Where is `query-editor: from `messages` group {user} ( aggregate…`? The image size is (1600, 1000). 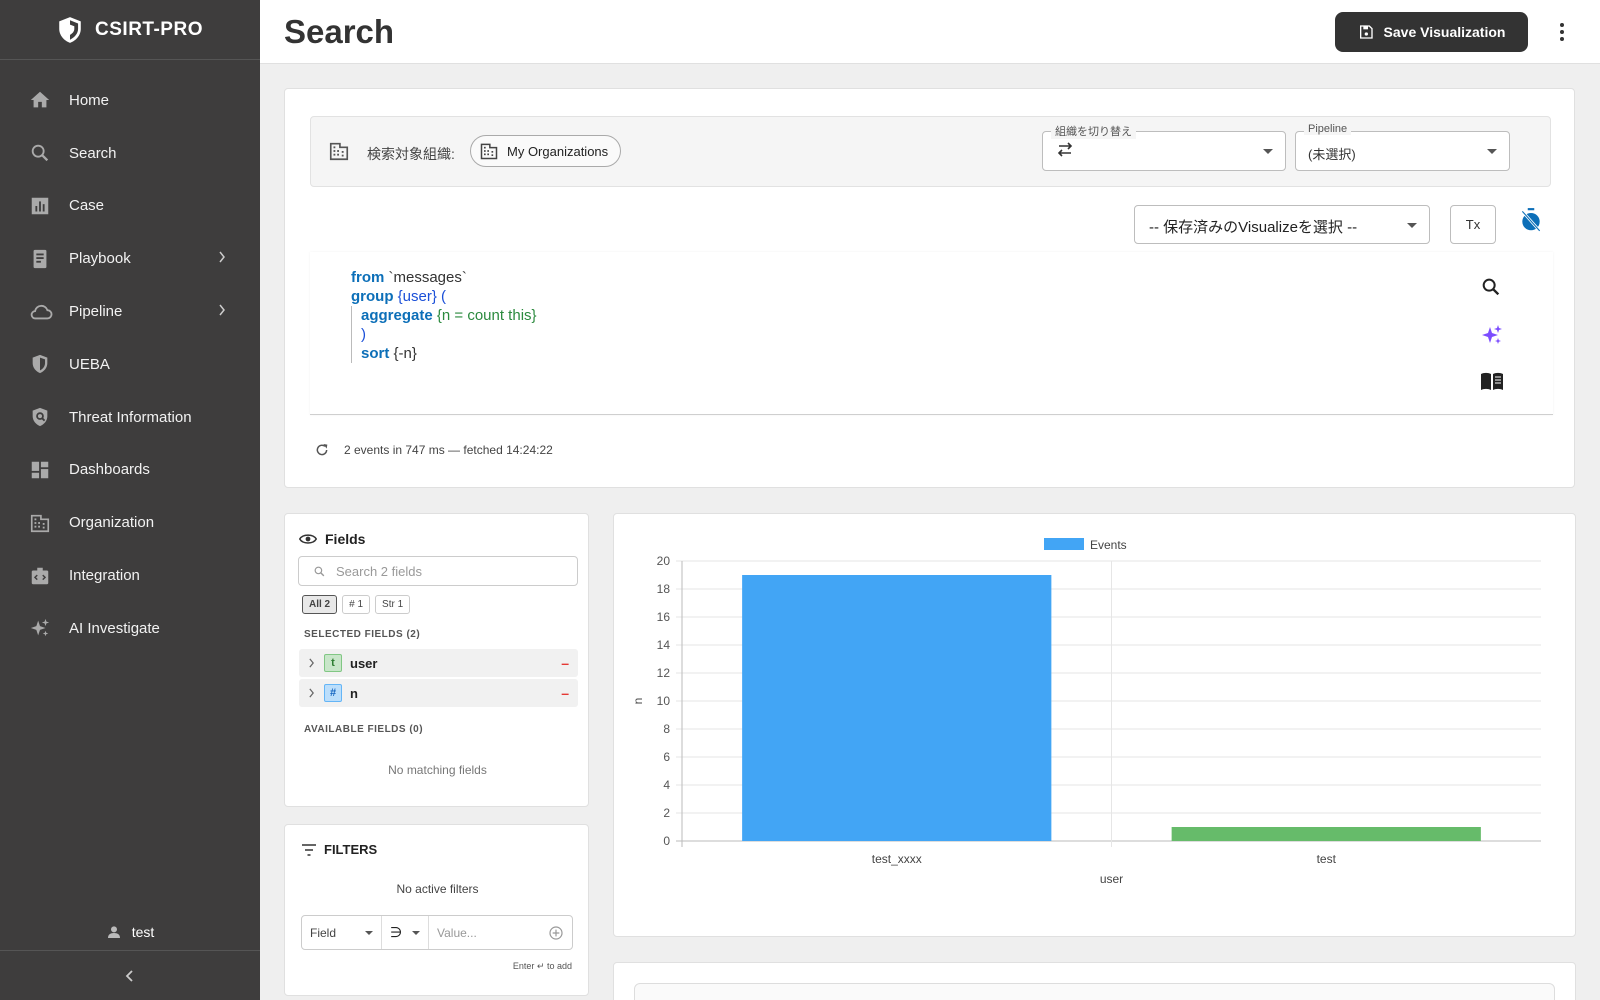 query-editor: from `messages` group {user} ( aggregate… is located at coordinates (931, 333).